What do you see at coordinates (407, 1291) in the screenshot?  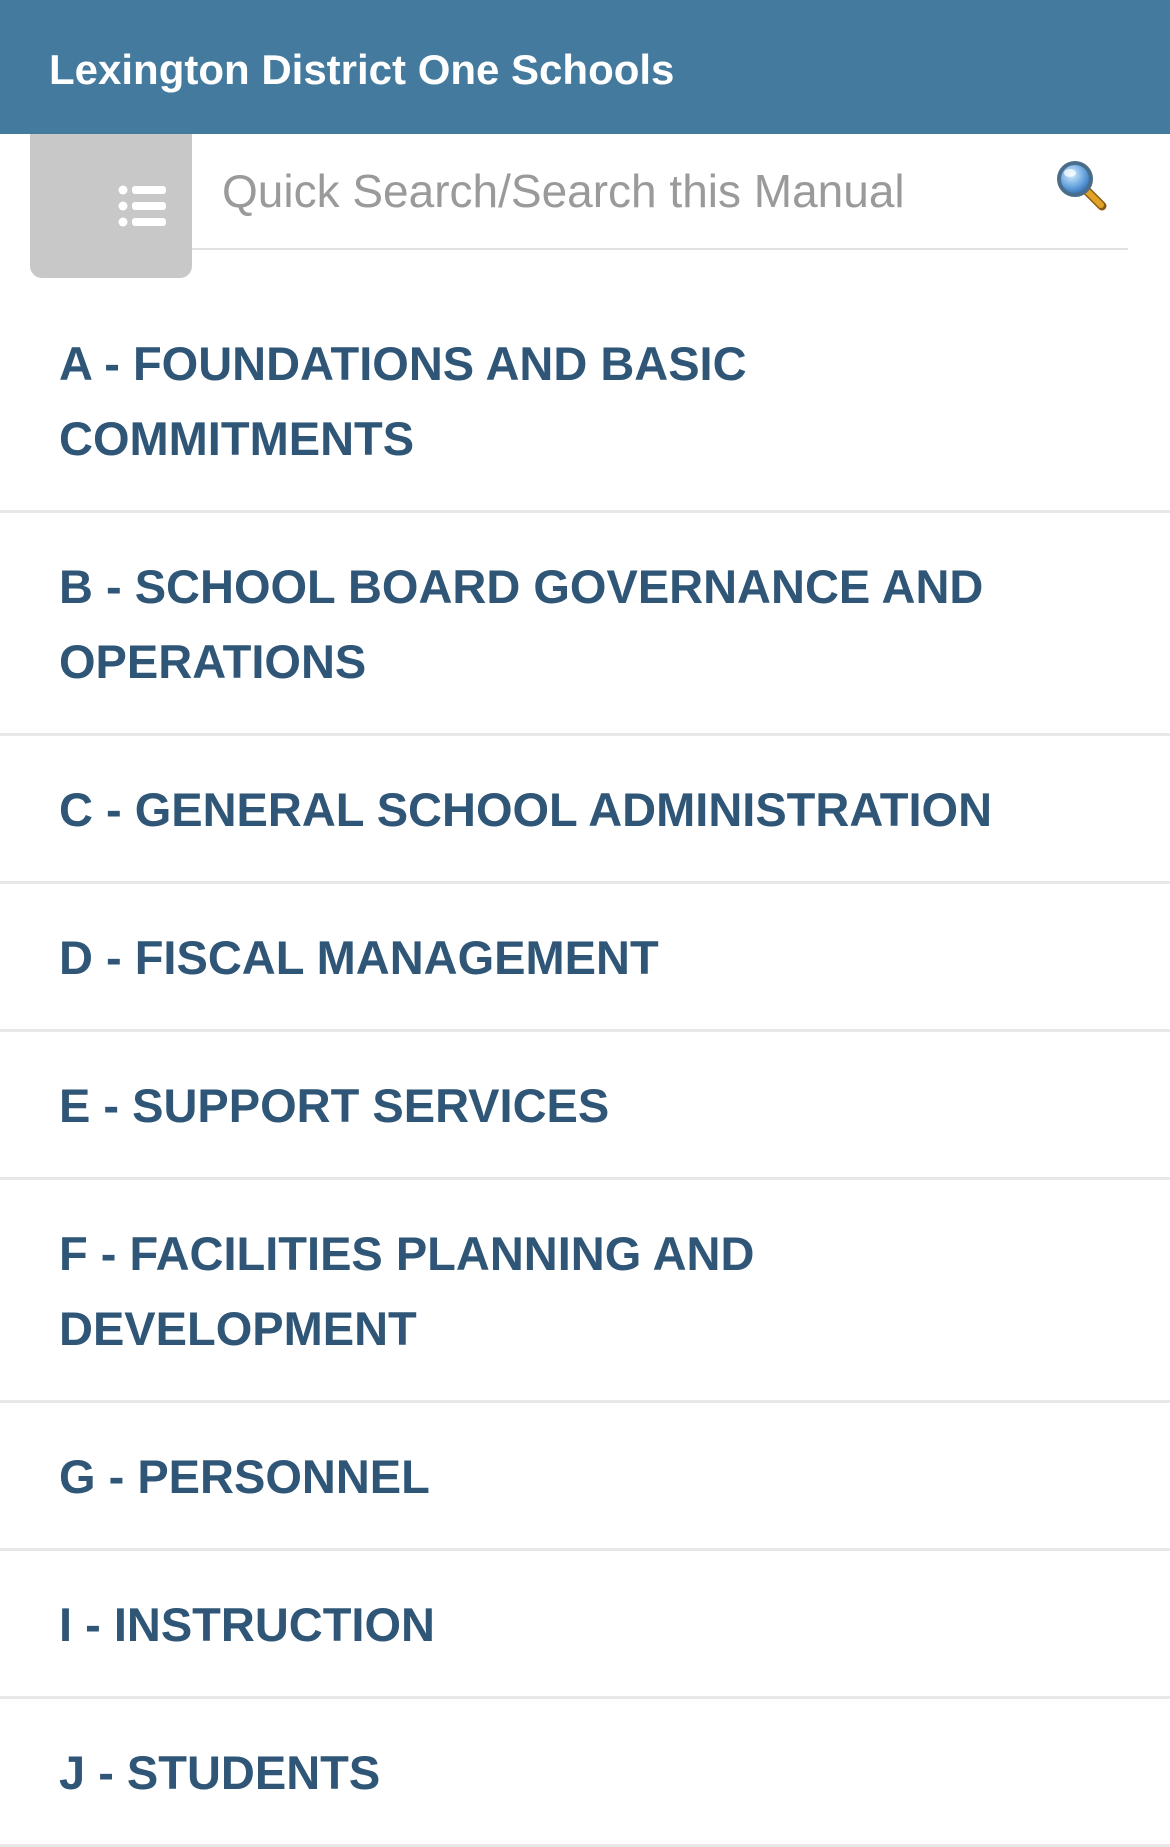 I see `list-item-label: F - FACILITIES PLANNING AND DEVELOPMENT` at bounding box center [407, 1291].